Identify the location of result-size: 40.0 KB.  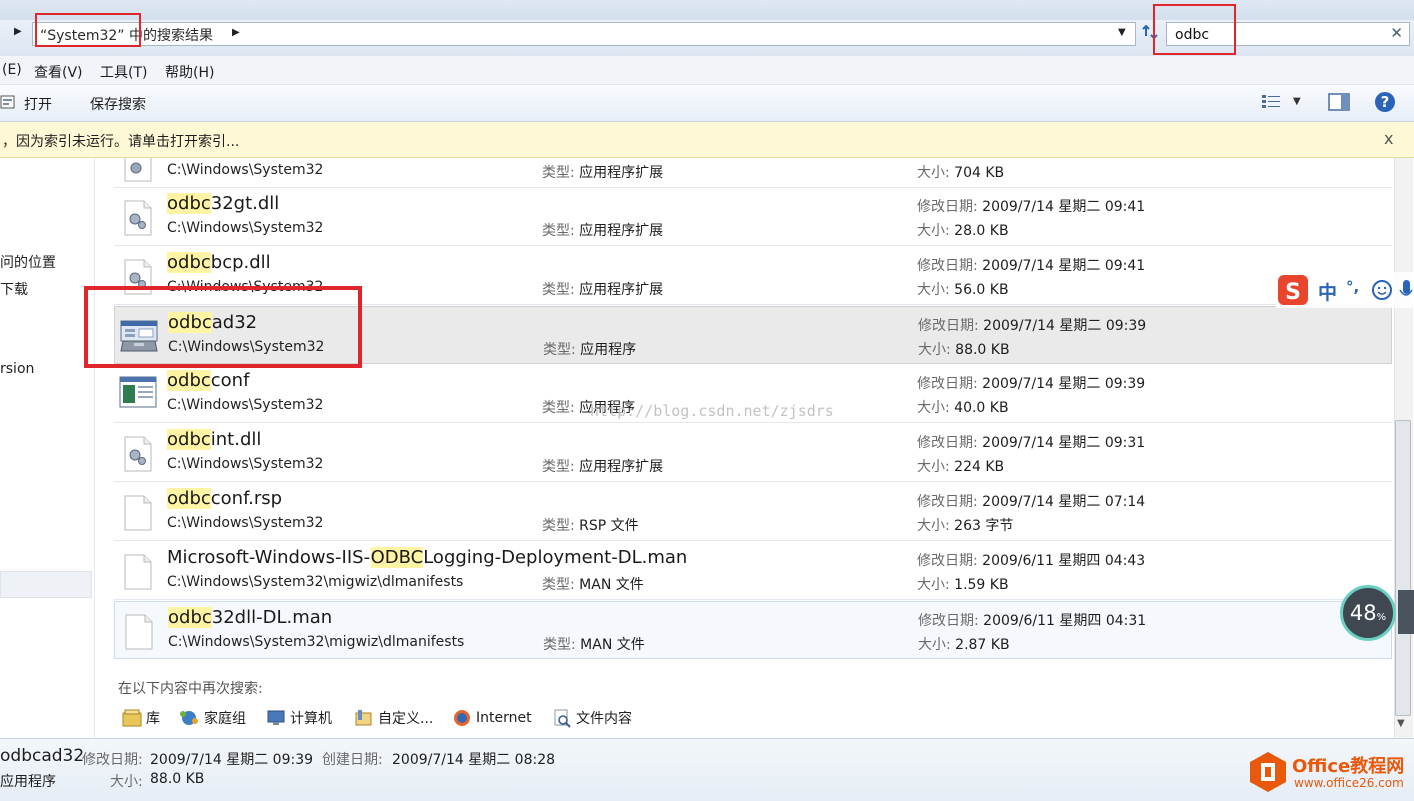
(981, 408).